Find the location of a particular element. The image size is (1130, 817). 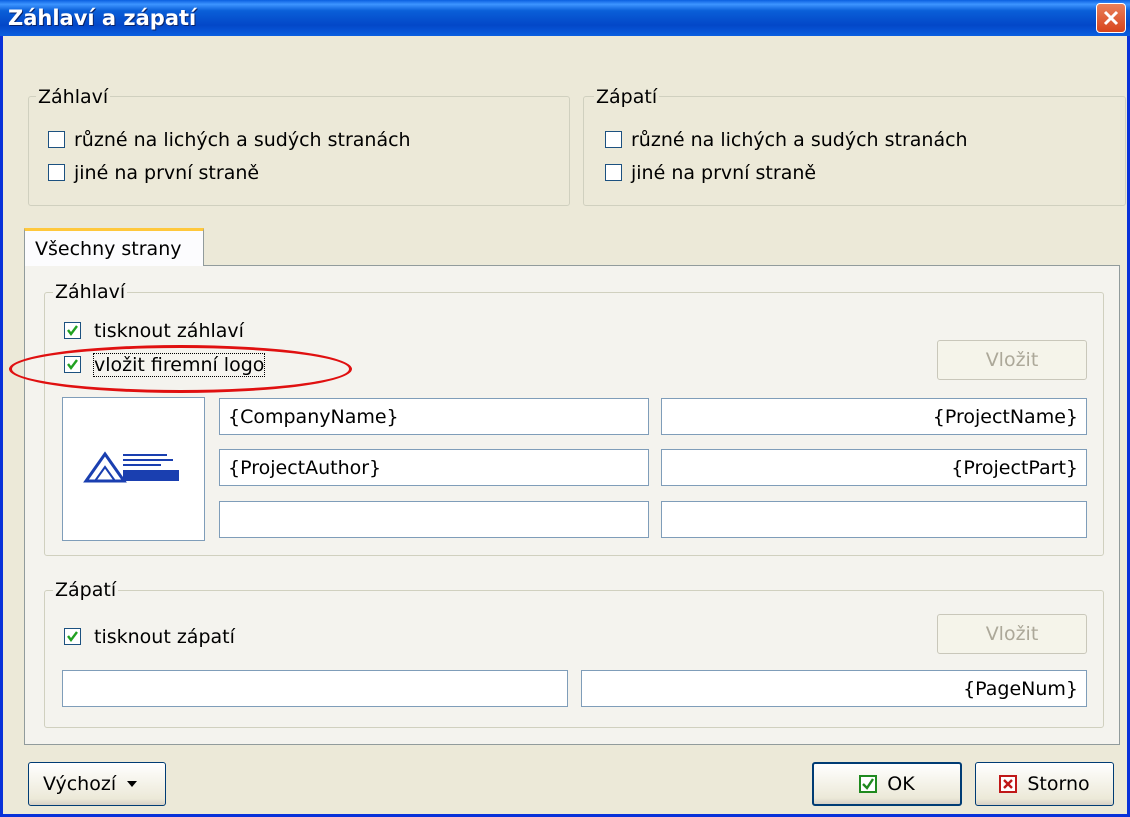

ok-check-icon is located at coordinates (868, 784).